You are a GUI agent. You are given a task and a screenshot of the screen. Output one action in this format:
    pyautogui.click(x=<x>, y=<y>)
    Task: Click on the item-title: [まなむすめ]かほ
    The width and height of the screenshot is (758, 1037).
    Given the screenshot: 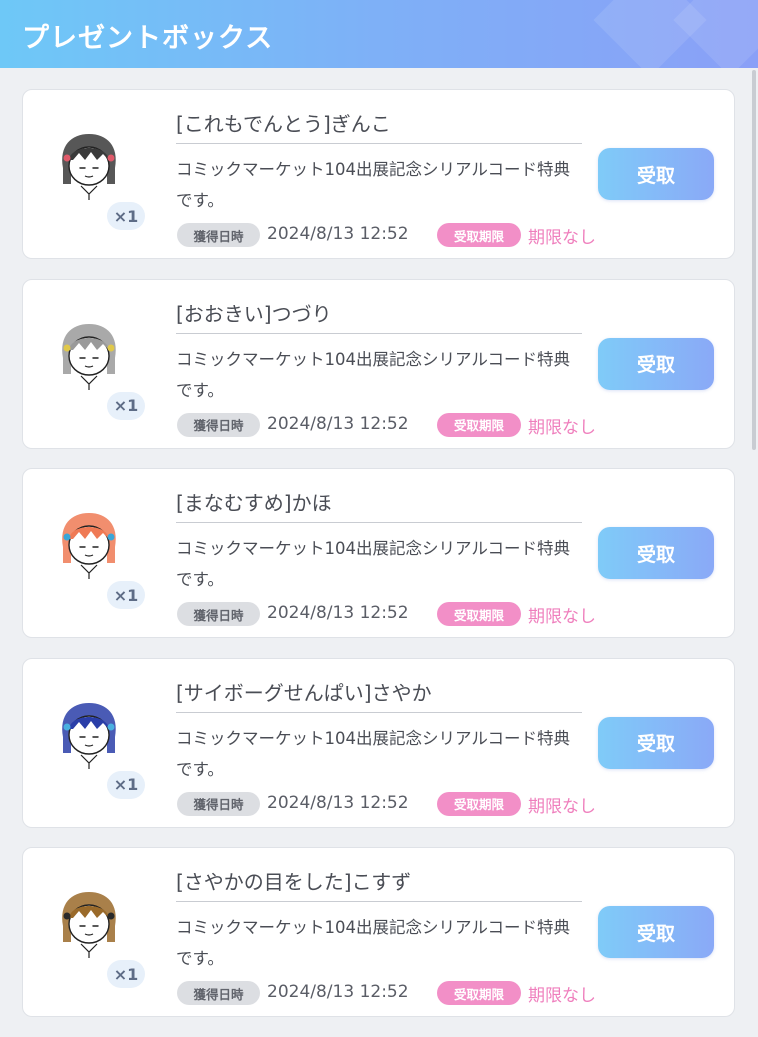 What is the action you would take?
    pyautogui.click(x=254, y=503)
    